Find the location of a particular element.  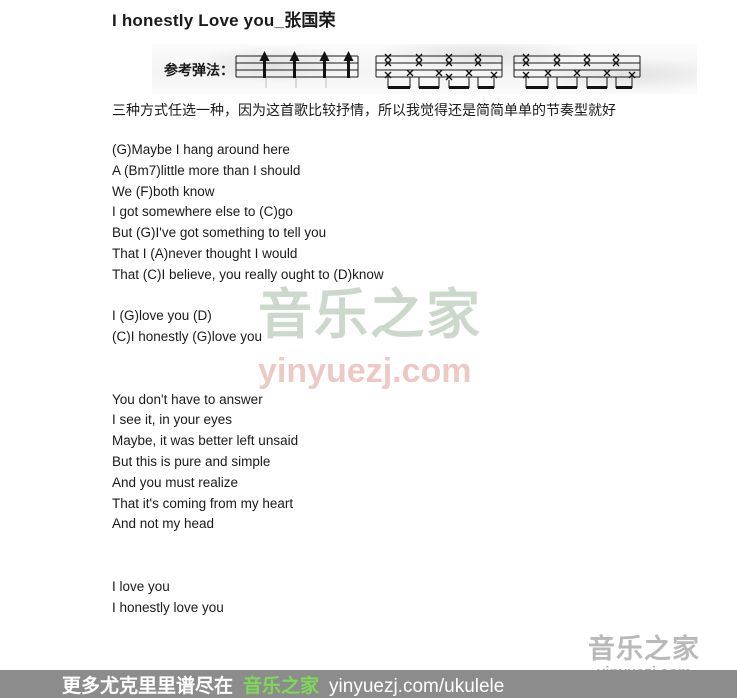

banner-url: yinyuezj.com/ukulele is located at coordinates (416, 687).